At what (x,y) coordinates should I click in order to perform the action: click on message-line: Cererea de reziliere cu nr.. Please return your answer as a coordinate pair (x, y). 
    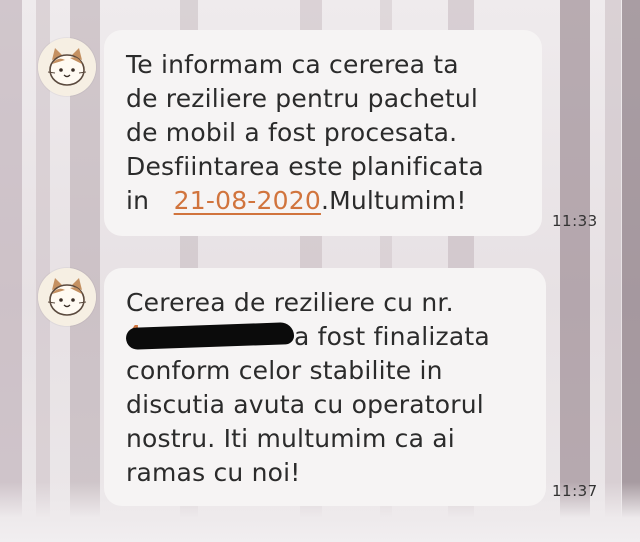
    Looking at the image, I should click on (290, 302).